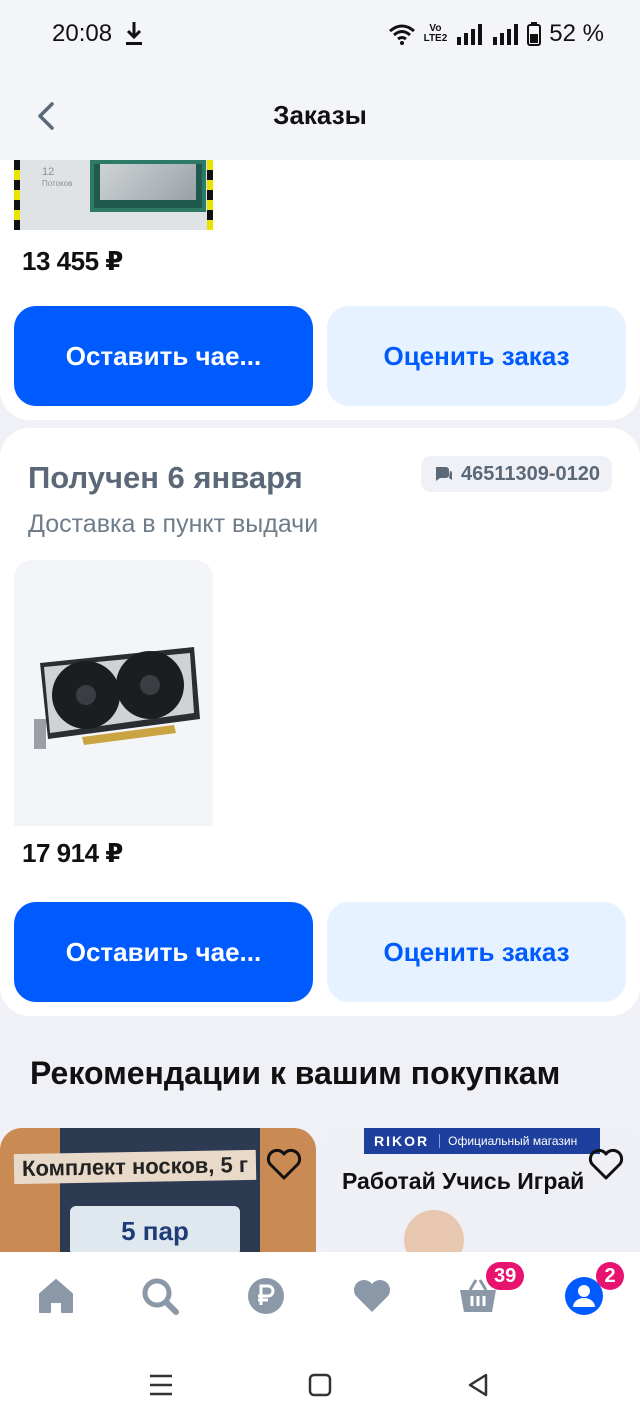 The height and width of the screenshot is (1426, 640). What do you see at coordinates (320, 35) in the screenshot?
I see `status-bar: 20:08 Vo LTE2 52 %` at bounding box center [320, 35].